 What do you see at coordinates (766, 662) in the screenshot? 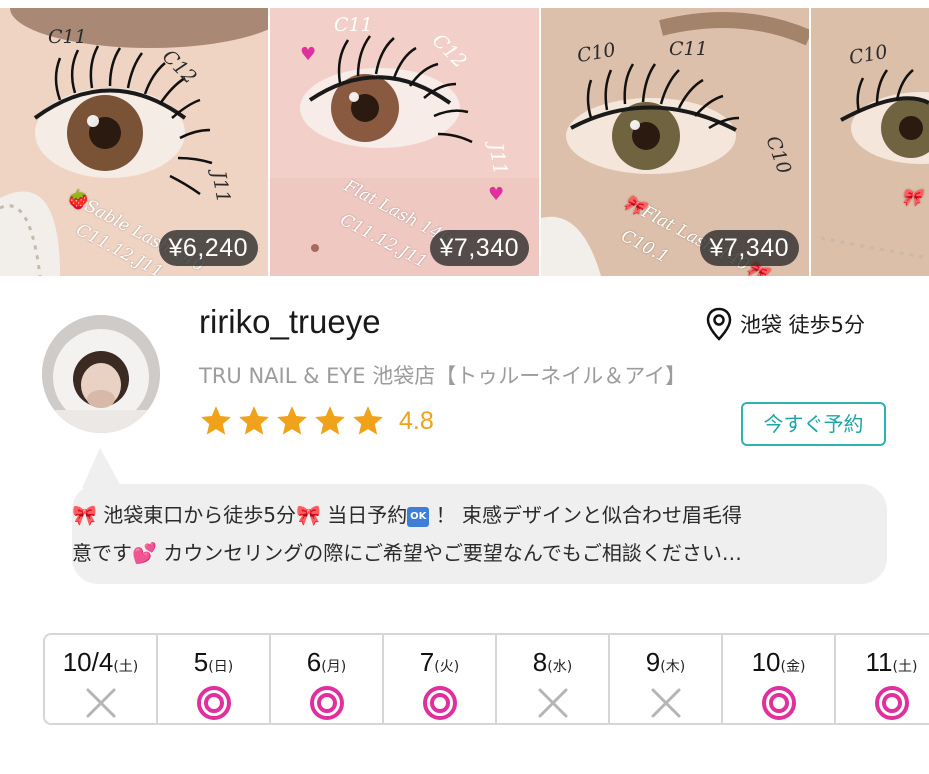
I see `day-number: 10` at bounding box center [766, 662].